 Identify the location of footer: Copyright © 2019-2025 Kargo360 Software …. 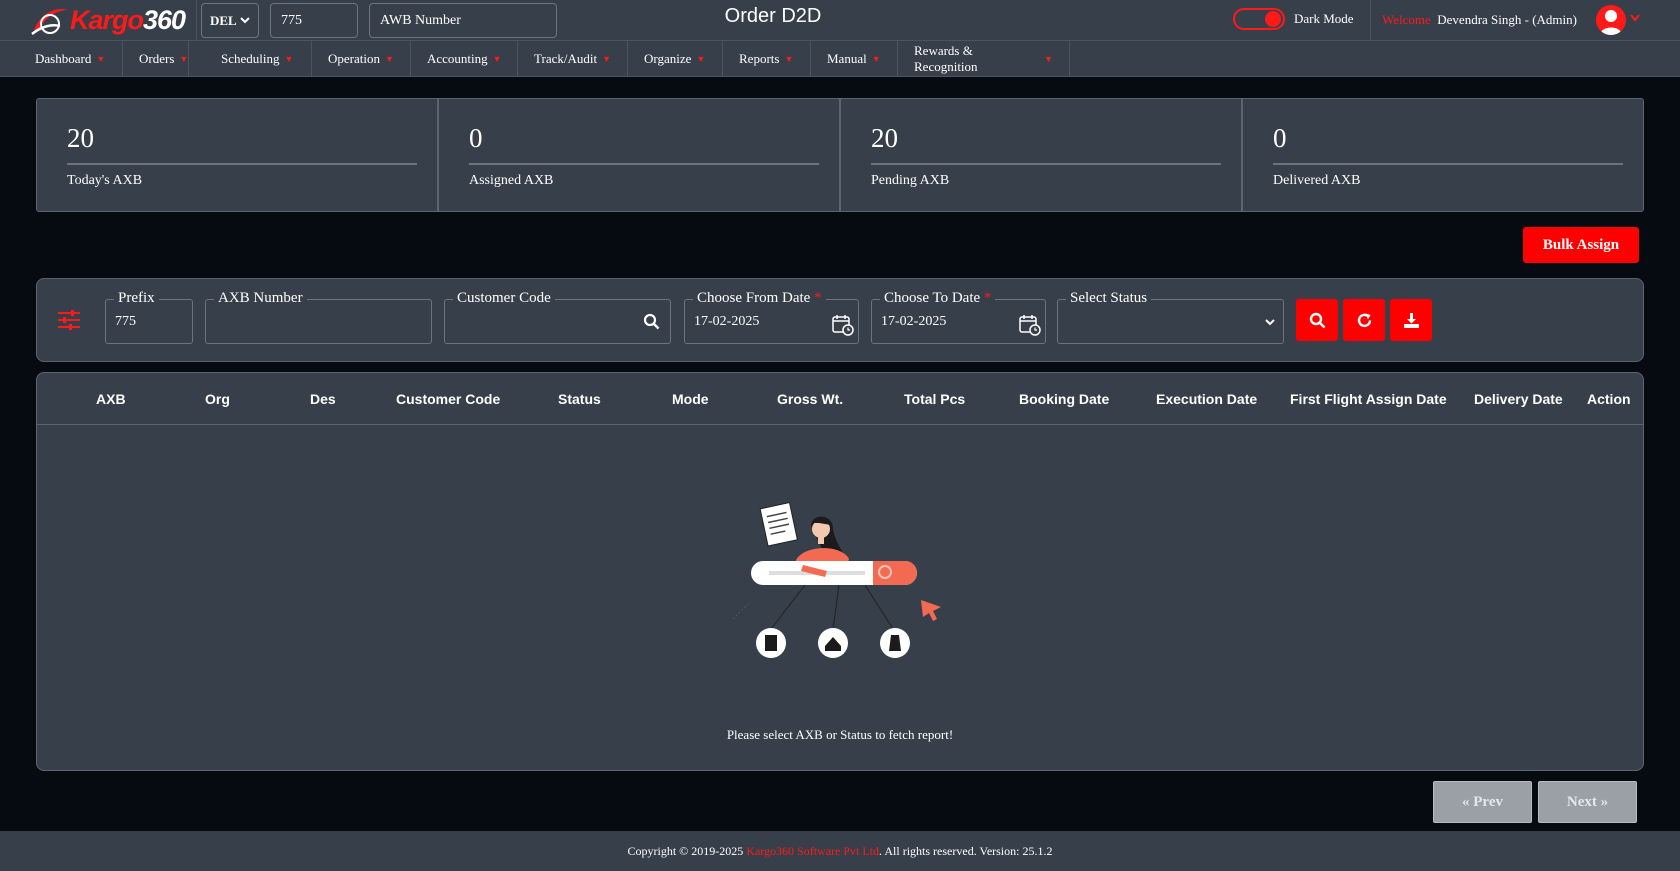
(840, 851).